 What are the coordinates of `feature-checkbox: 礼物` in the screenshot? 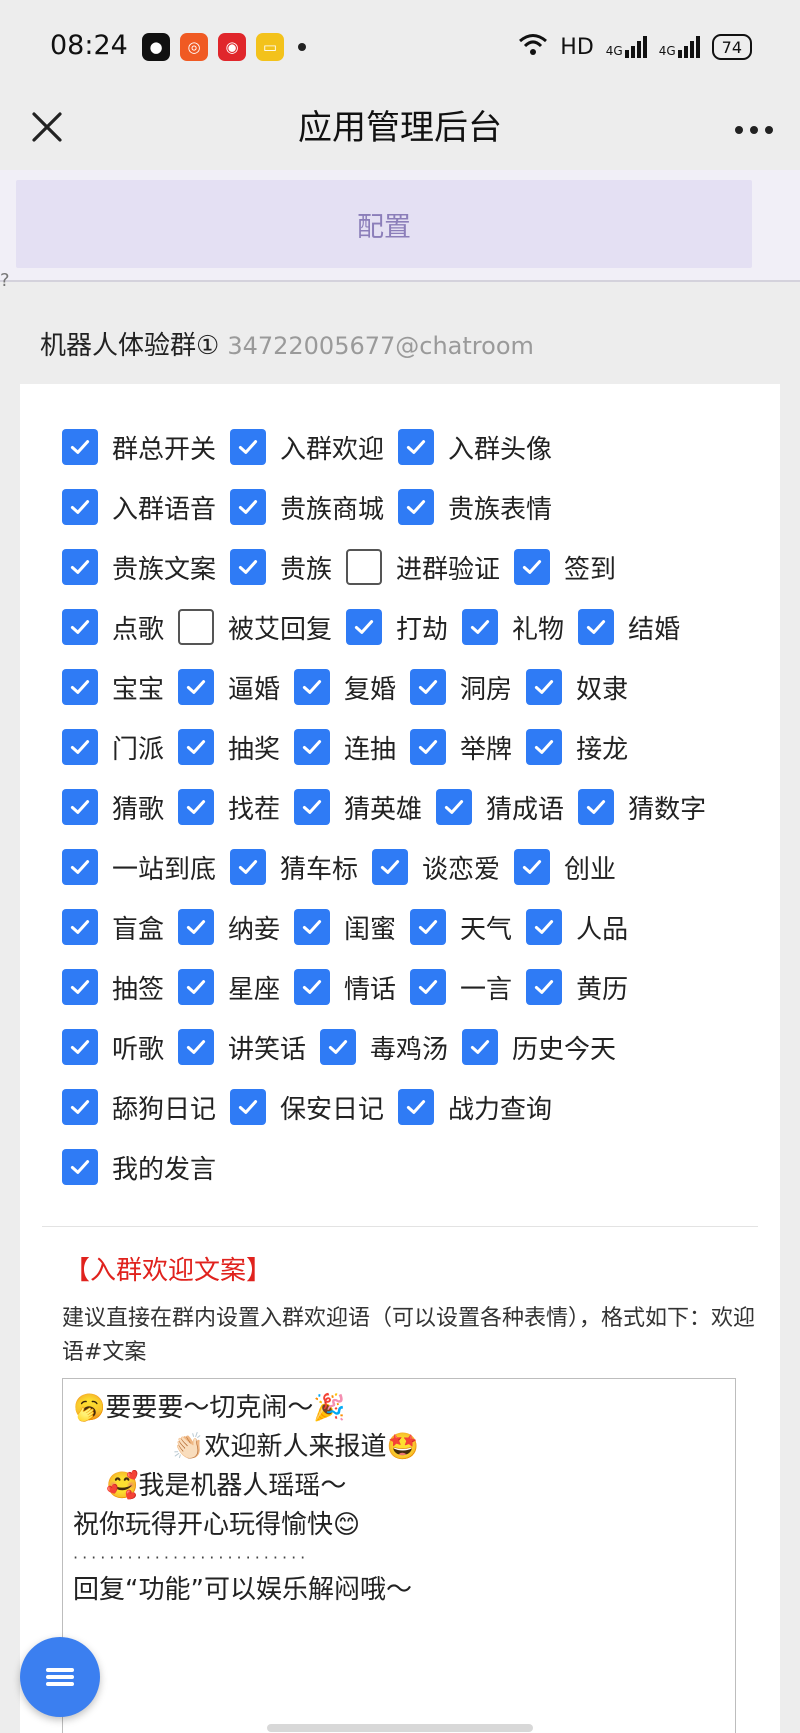 It's located at (513, 627).